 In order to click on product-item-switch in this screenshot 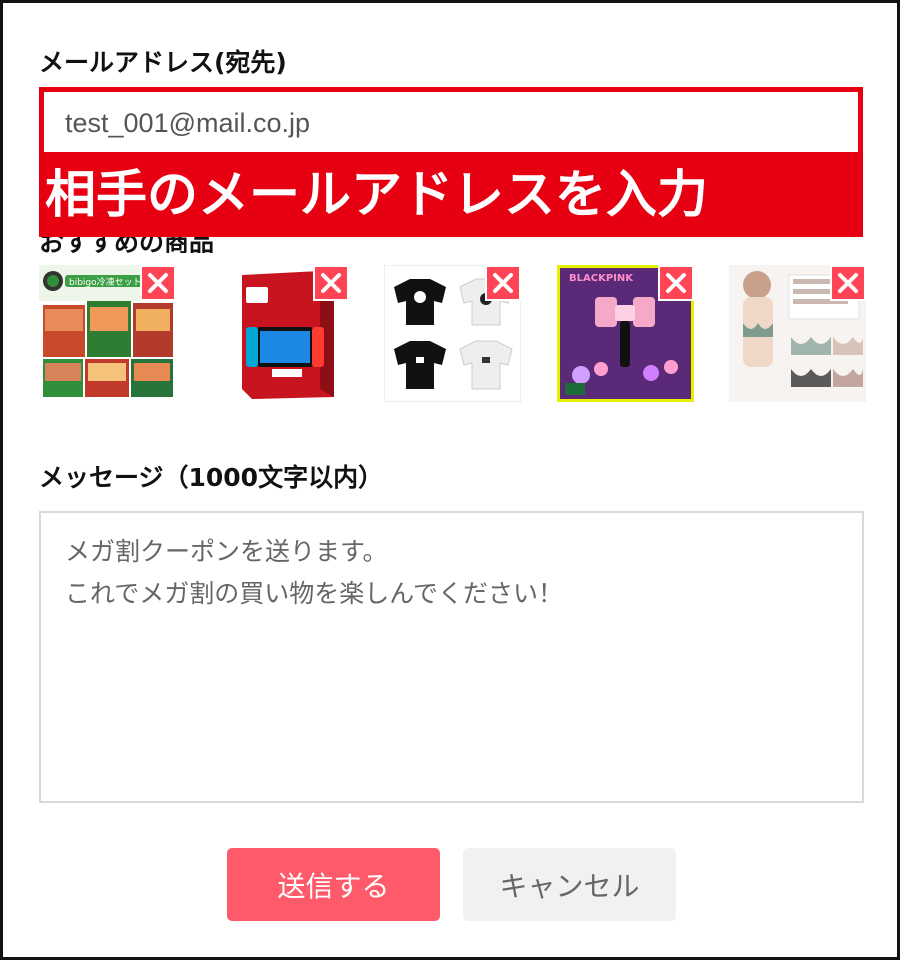, I will do `click(280, 333)`.